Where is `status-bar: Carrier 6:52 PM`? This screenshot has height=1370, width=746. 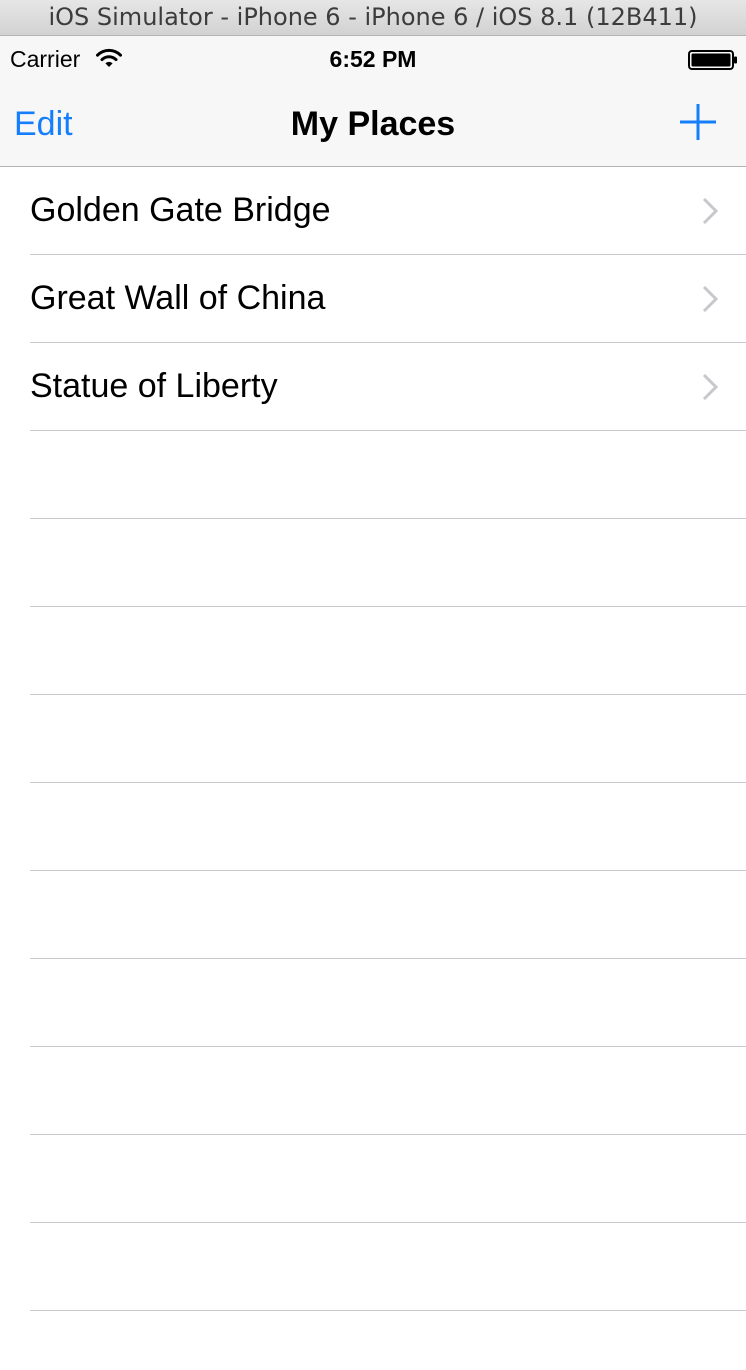
status-bar: Carrier 6:52 PM is located at coordinates (373, 58).